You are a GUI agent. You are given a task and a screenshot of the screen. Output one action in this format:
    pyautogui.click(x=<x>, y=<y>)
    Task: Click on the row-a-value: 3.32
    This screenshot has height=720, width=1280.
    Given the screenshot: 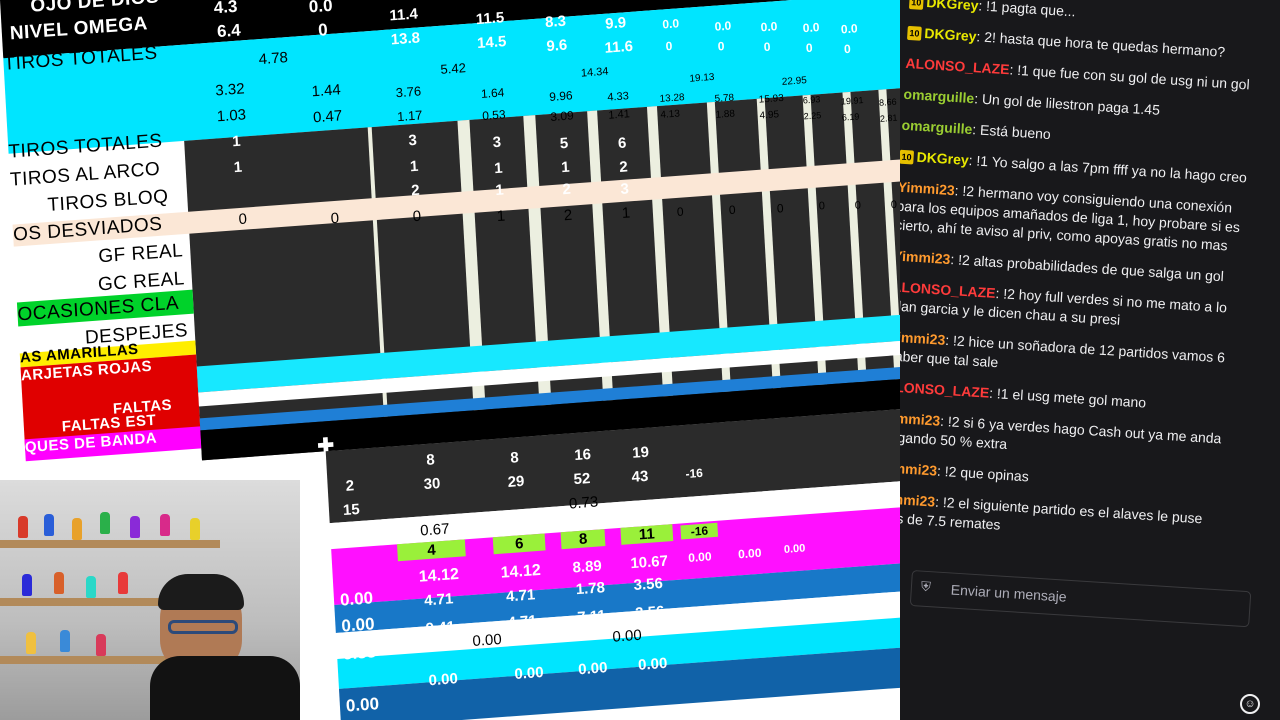 What is the action you would take?
    pyautogui.click(x=230, y=90)
    